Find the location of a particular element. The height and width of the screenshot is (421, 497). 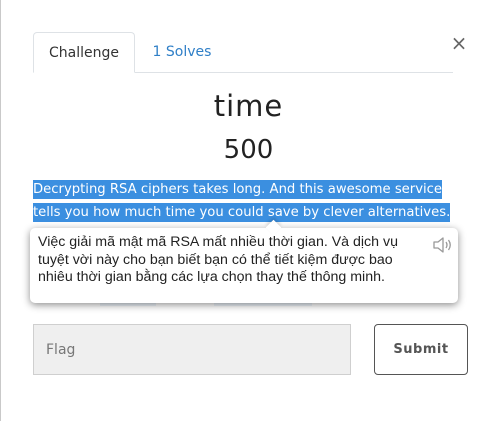

challenge-points: 500 is located at coordinates (248, 150).